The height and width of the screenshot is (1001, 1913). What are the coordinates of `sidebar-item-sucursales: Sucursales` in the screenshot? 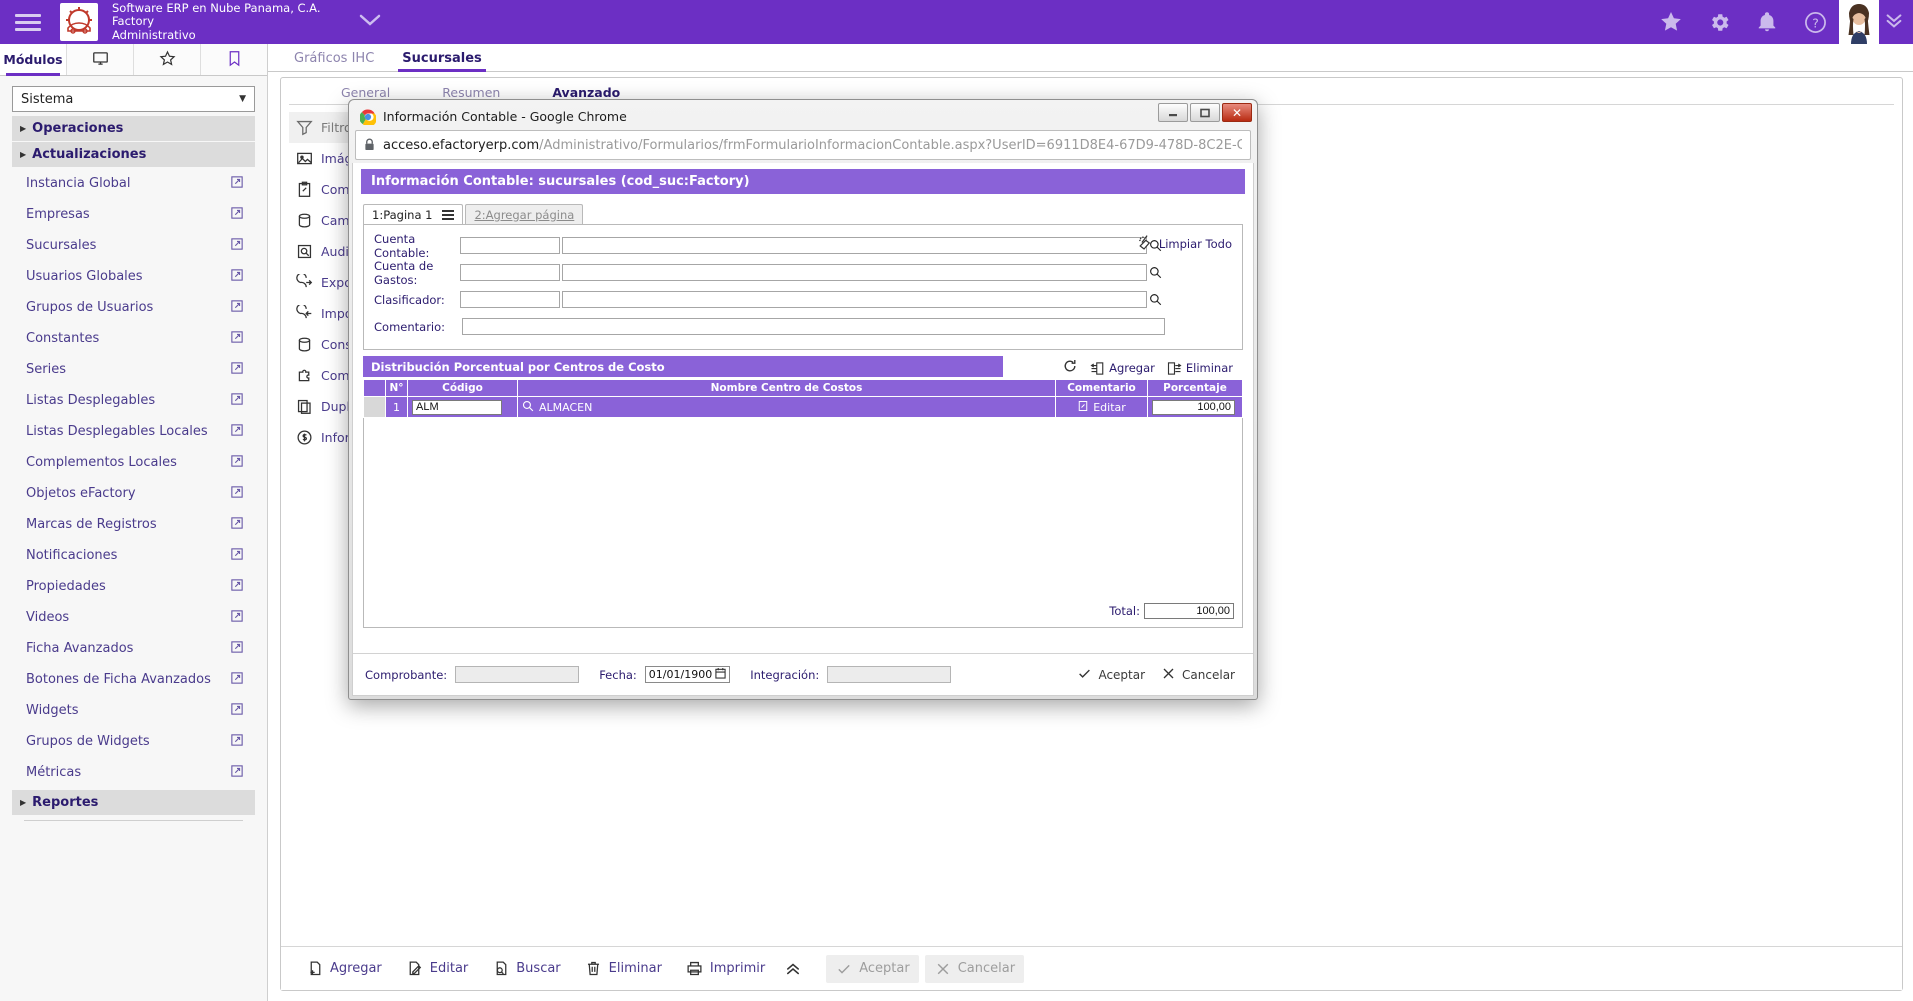 It's located at (133, 245).